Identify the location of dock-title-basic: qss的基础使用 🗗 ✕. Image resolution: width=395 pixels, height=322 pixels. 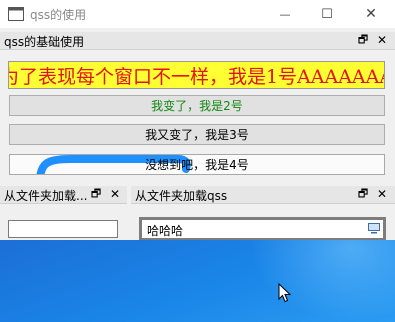
(197, 41).